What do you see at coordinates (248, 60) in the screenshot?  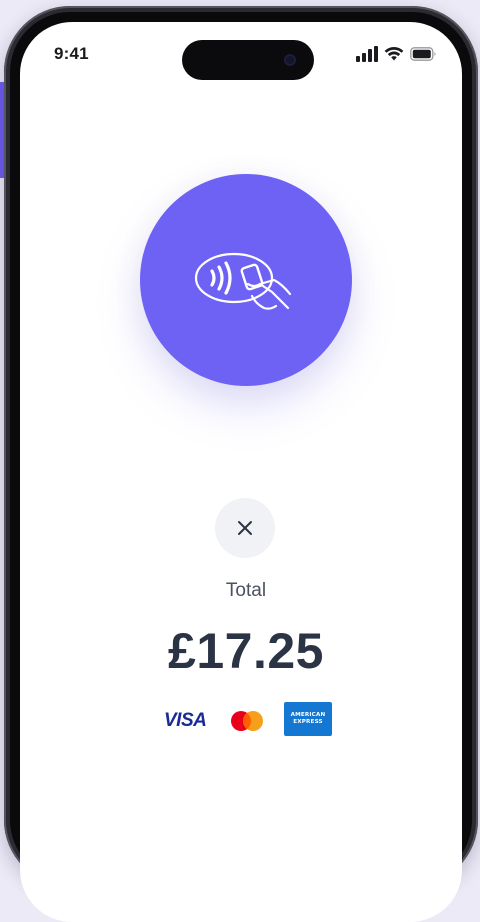 I see `dynamic-island` at bounding box center [248, 60].